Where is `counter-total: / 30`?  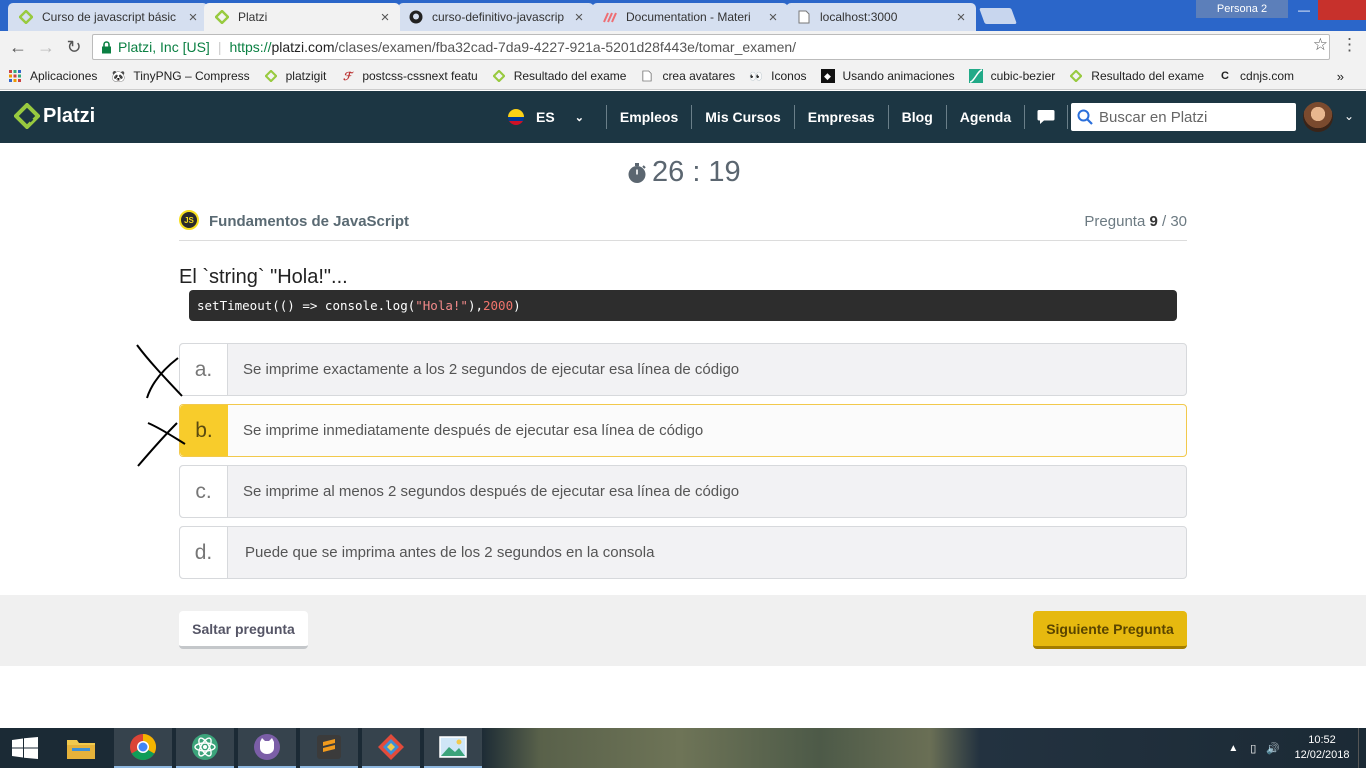 counter-total: / 30 is located at coordinates (1172, 221).